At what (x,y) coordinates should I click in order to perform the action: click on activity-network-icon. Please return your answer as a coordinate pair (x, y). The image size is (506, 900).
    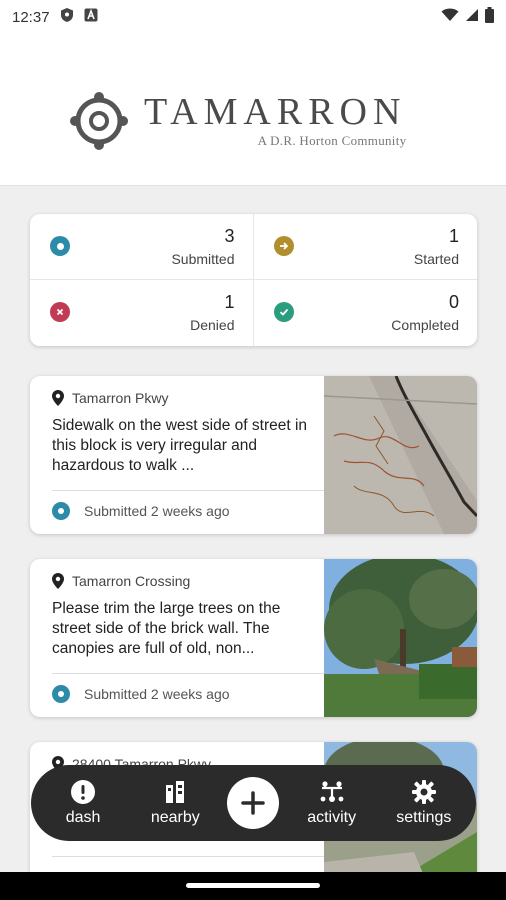
    Looking at the image, I should click on (332, 792).